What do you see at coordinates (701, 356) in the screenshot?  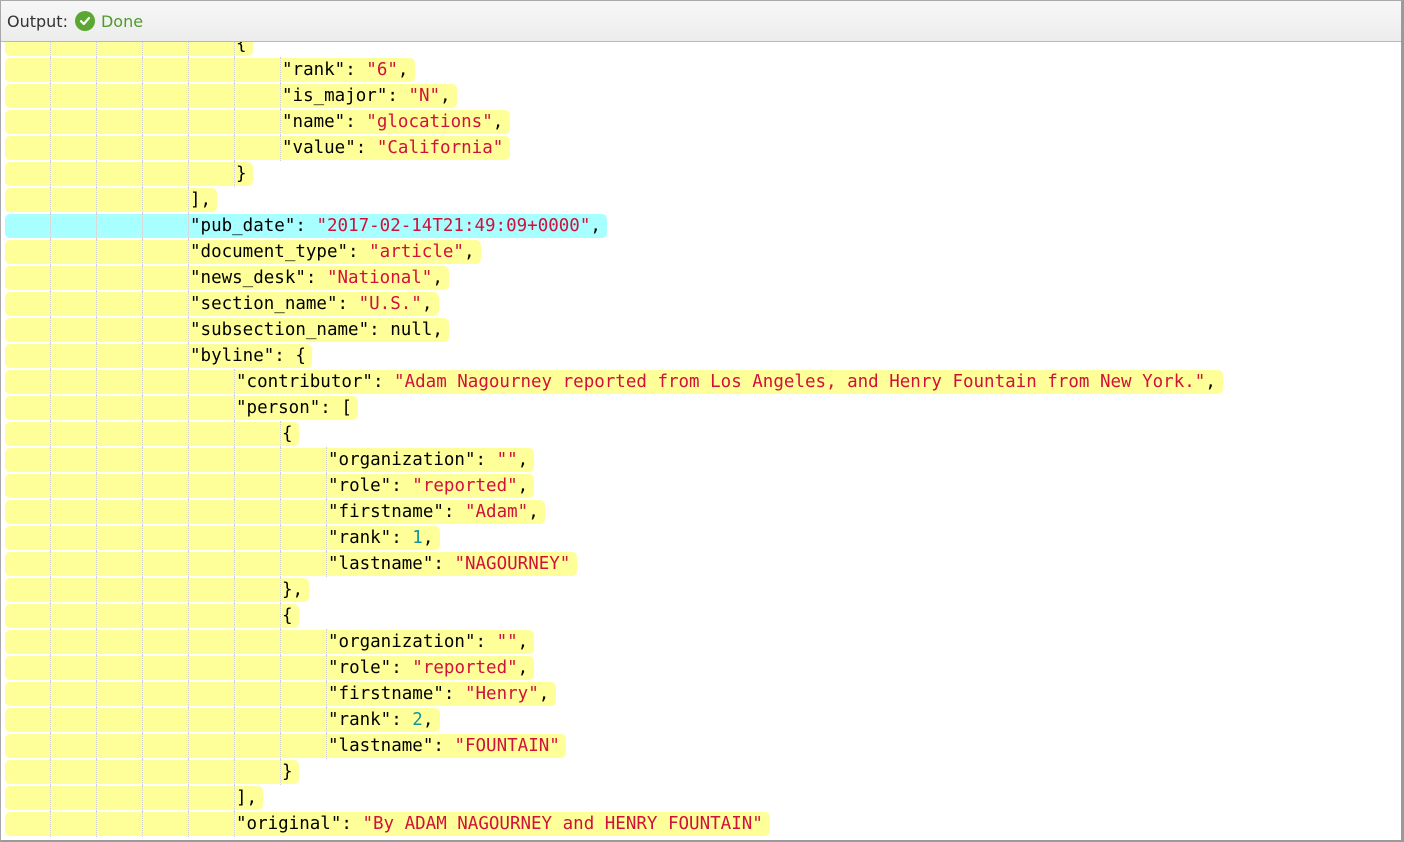 I see `code-line: "byline": {` at bounding box center [701, 356].